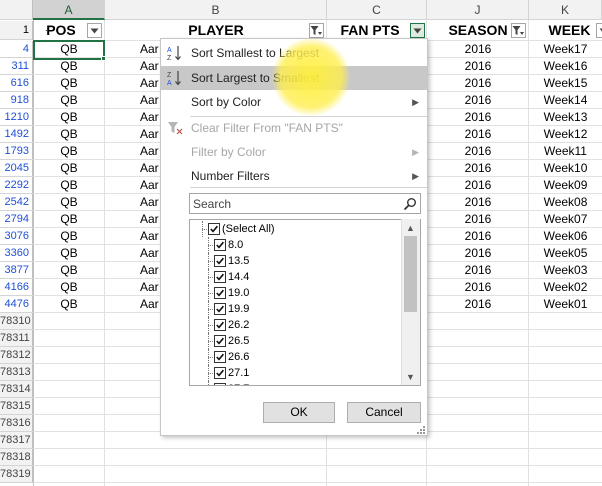 Image resolution: width=602 pixels, height=486 pixels. I want to click on cell-week: Week09, so click(565, 185).